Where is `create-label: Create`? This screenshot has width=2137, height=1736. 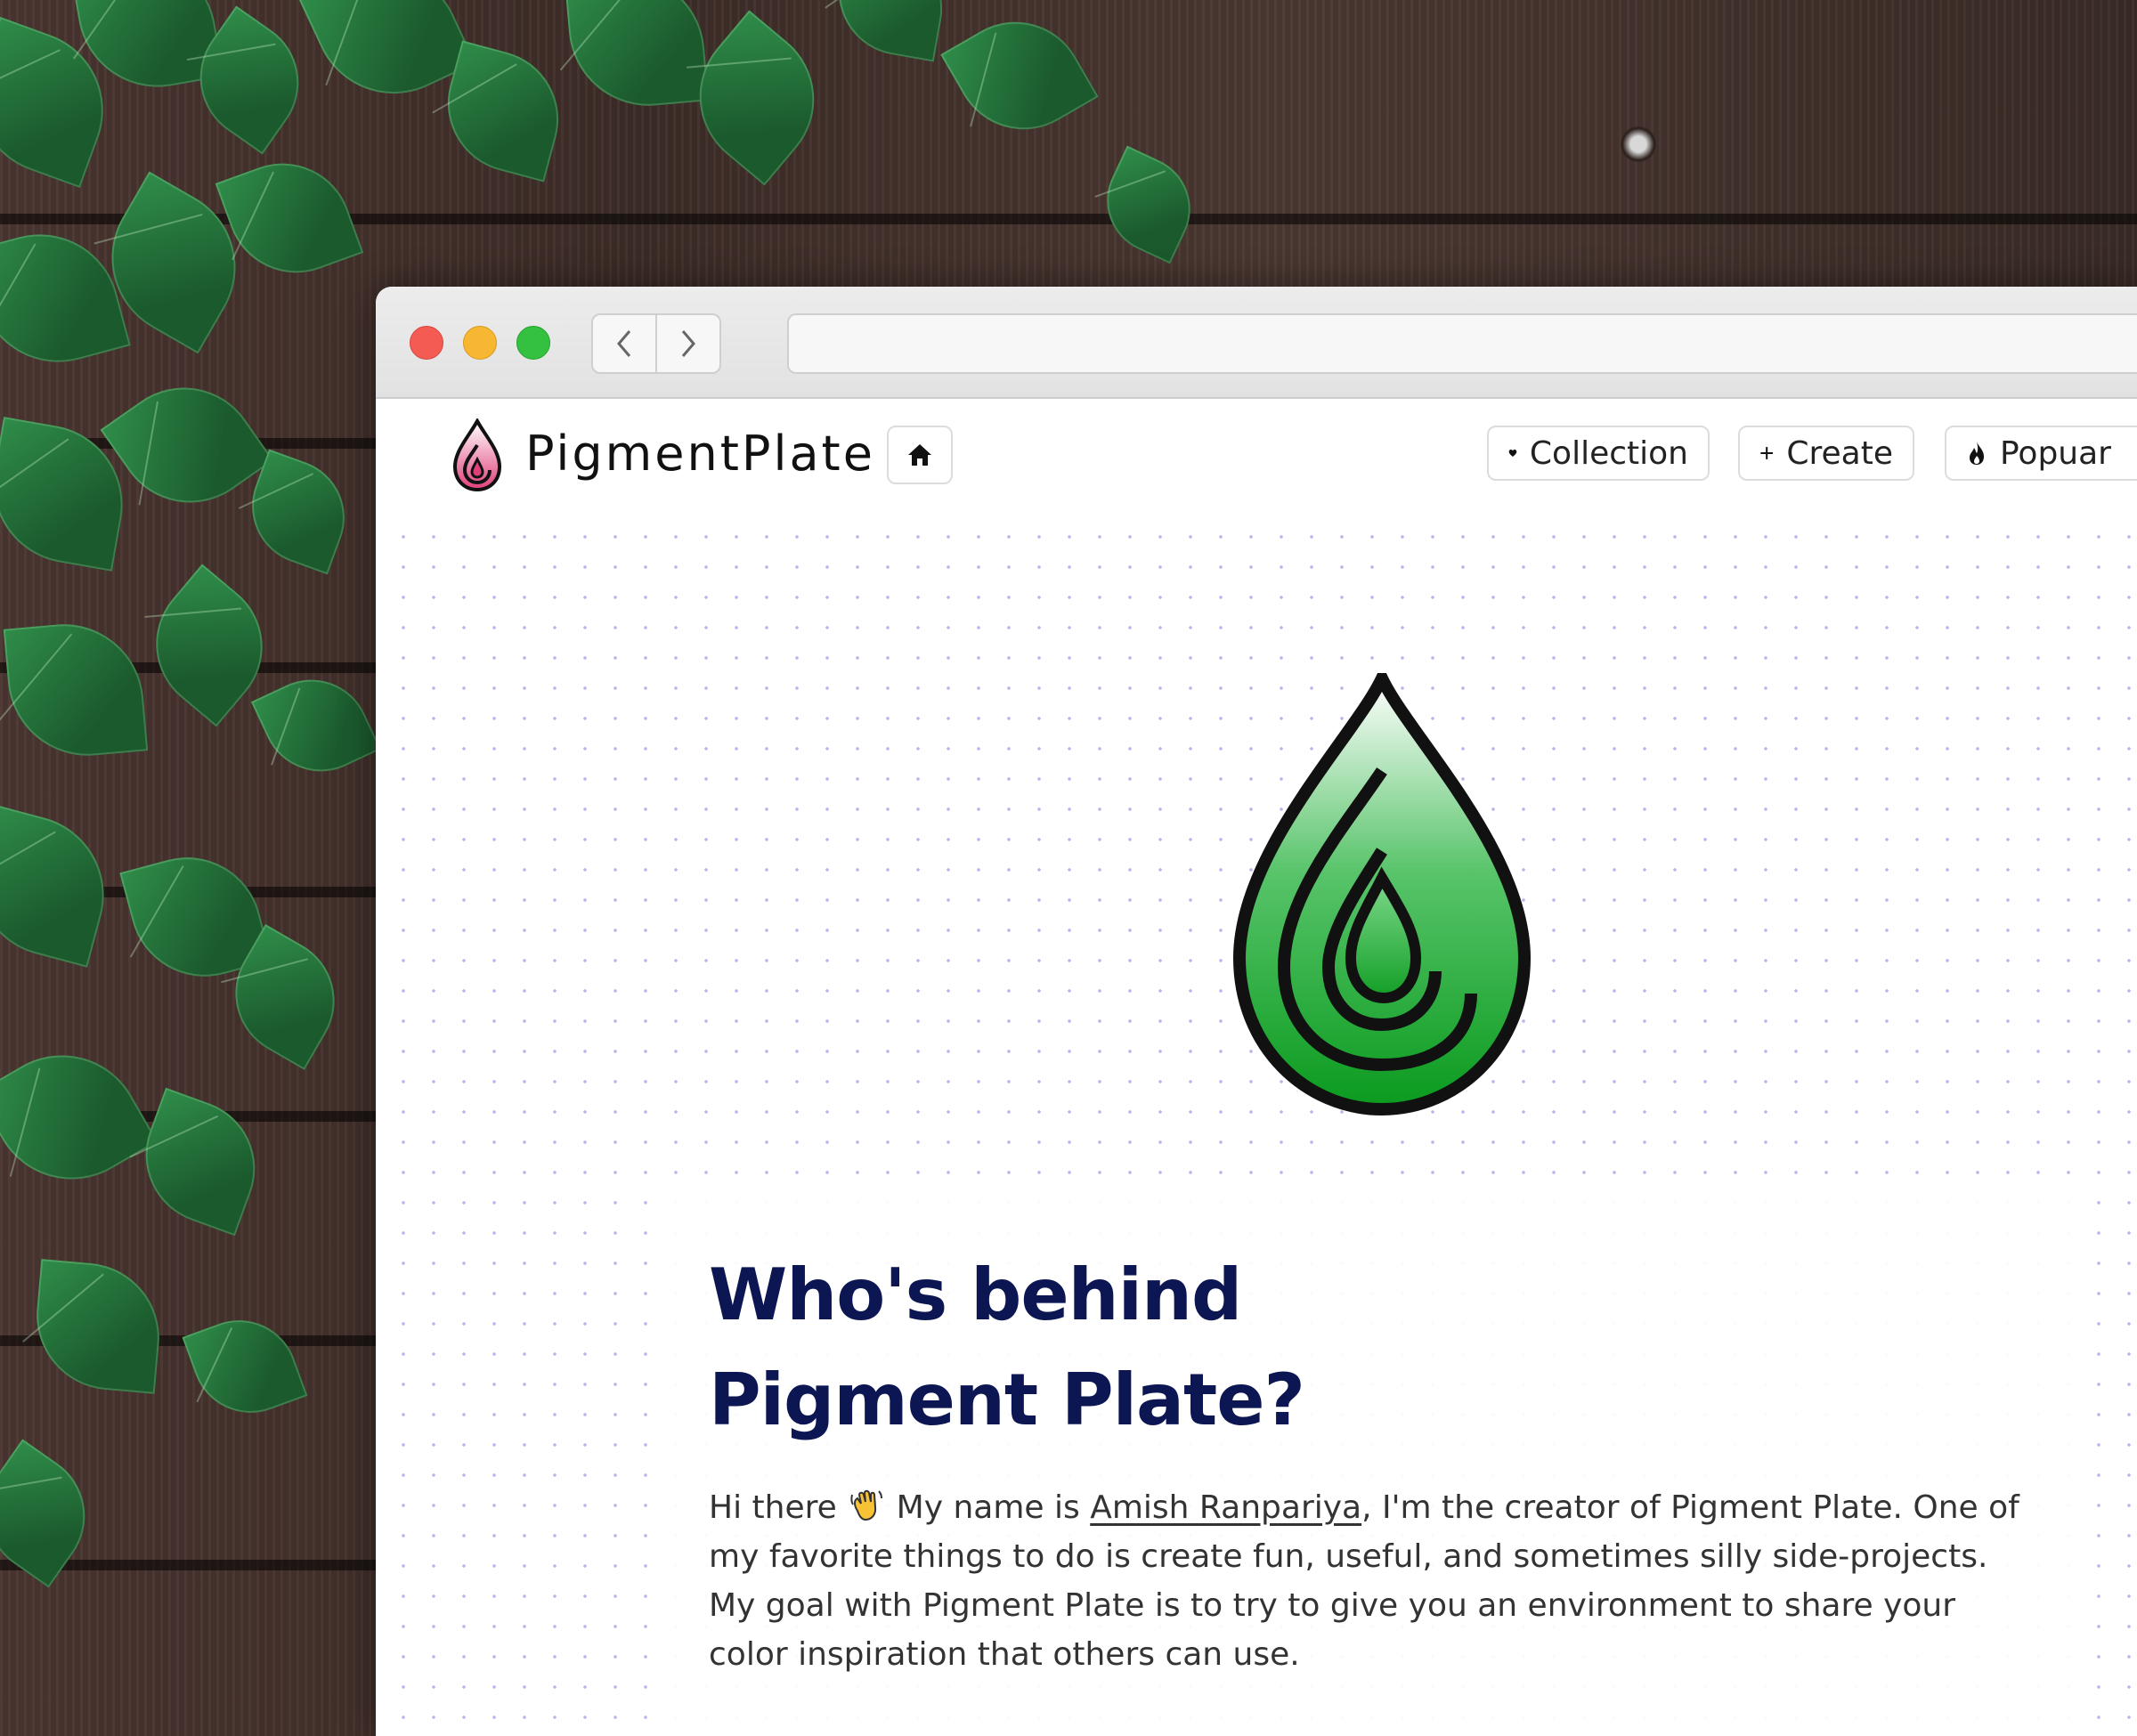 create-label: Create is located at coordinates (1839, 453).